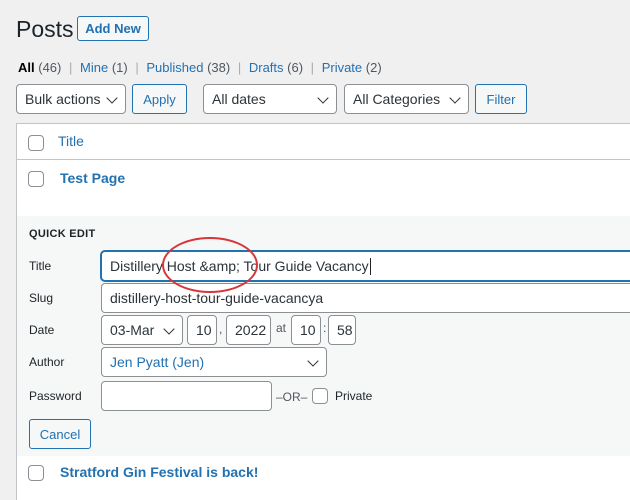 The image size is (630, 500). I want to click on add-new-button: Add New, so click(113, 28).